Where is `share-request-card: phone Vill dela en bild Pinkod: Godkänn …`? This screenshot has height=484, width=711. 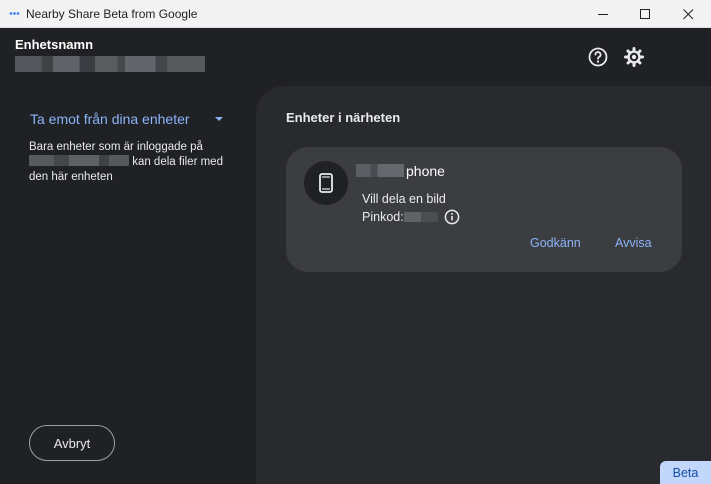
share-request-card: phone Vill dela en bild Pinkod: Godkänn … is located at coordinates (484, 209).